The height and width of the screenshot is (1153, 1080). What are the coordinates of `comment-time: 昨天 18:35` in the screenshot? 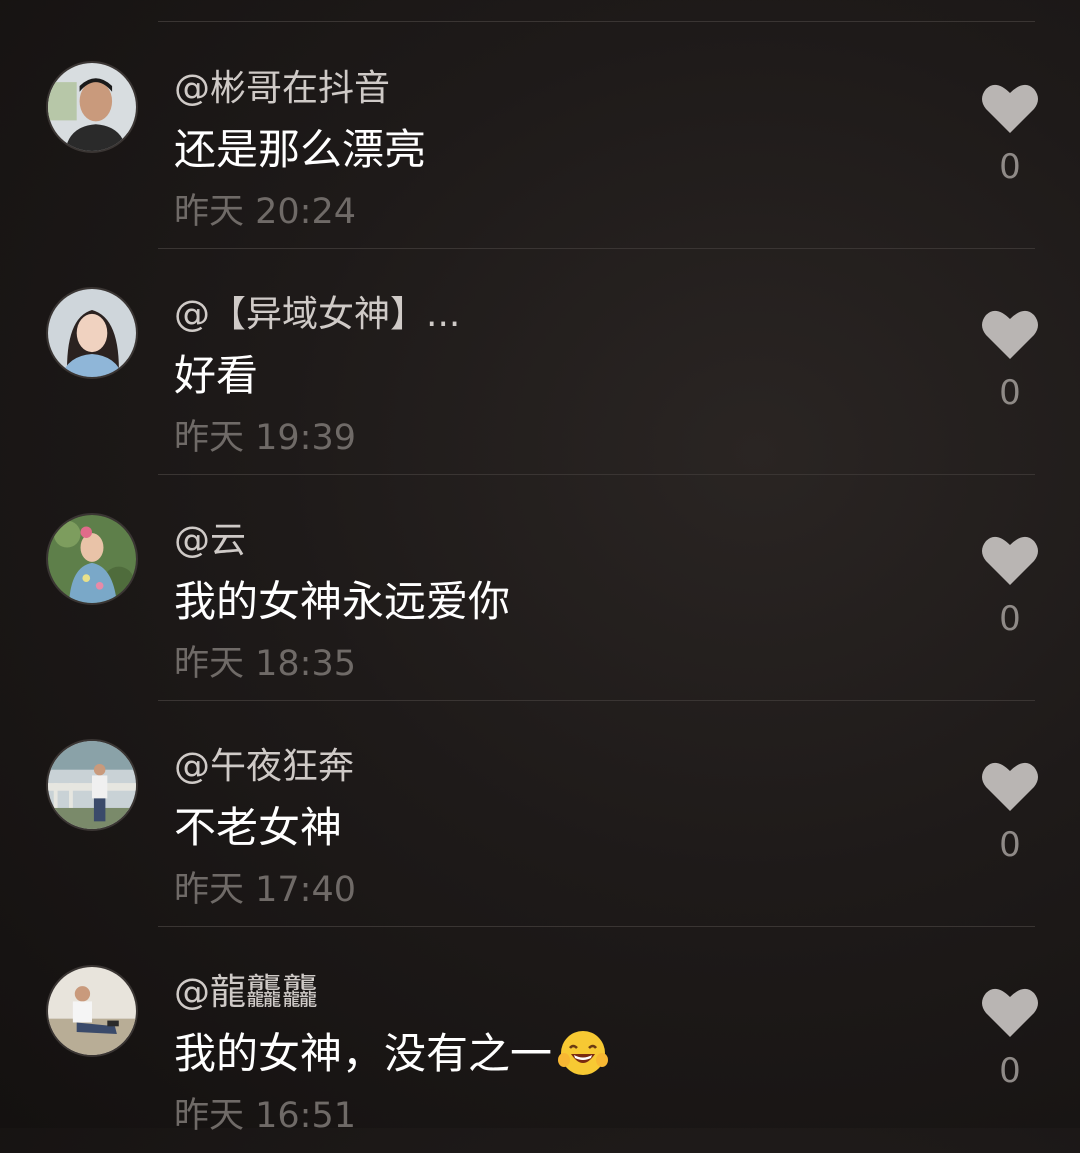 It's located at (265, 664).